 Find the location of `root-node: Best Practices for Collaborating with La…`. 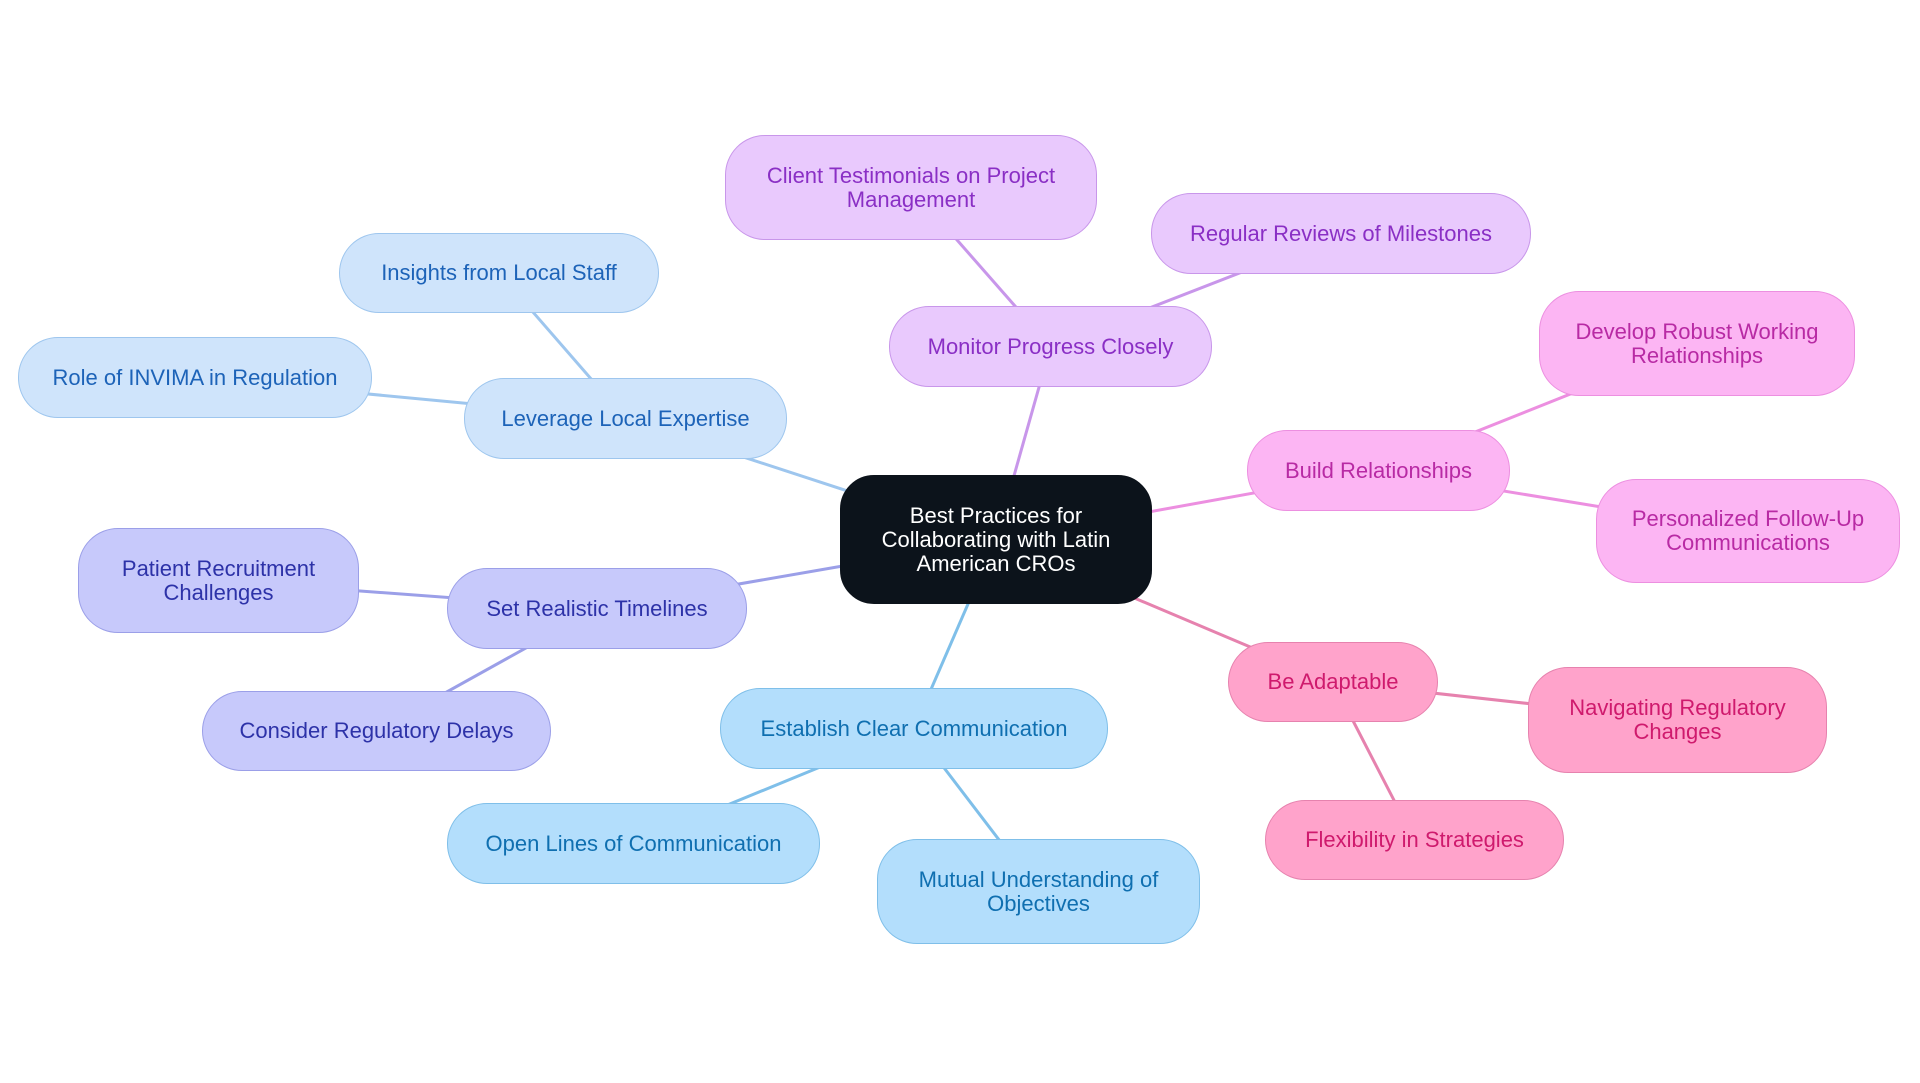

root-node: Best Practices for Collaborating with La… is located at coordinates (996, 539).